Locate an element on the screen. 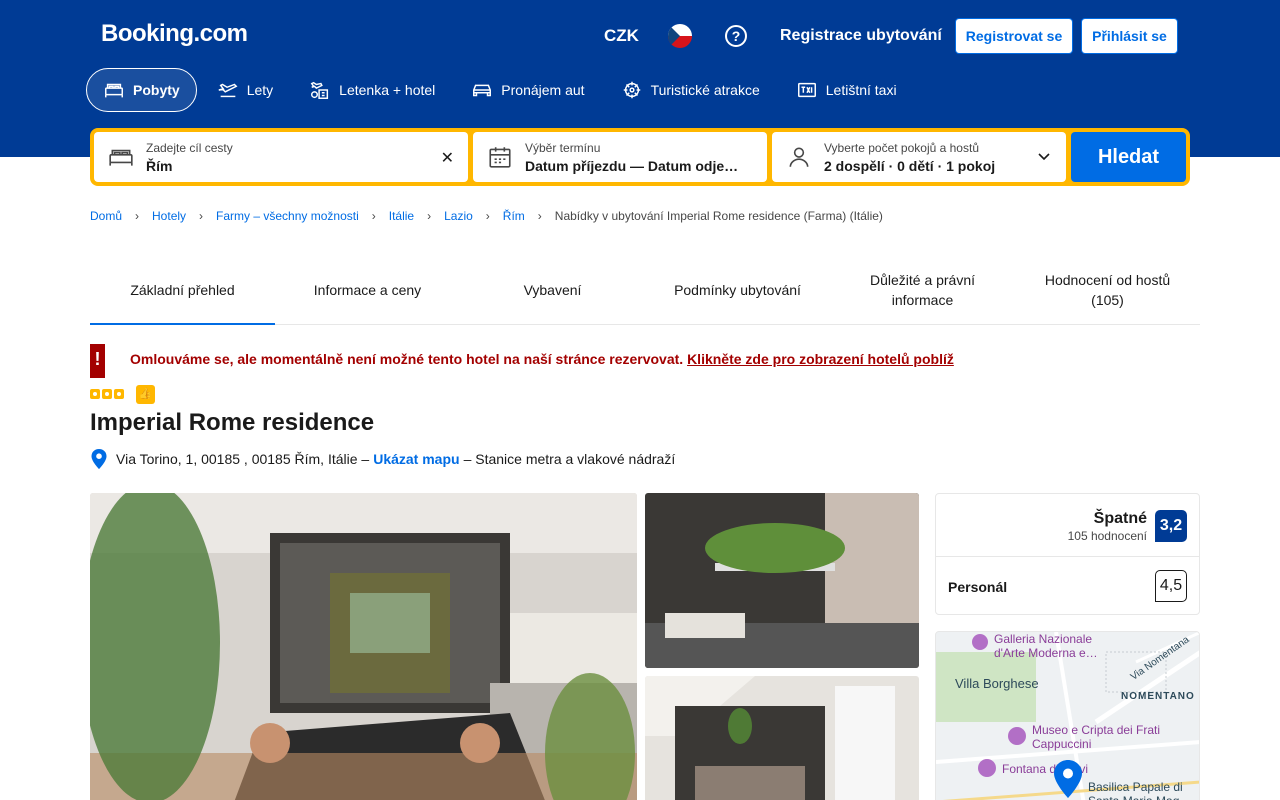 Image resolution: width=1280 pixels, height=800 pixels. calendar-icon is located at coordinates (500, 157).